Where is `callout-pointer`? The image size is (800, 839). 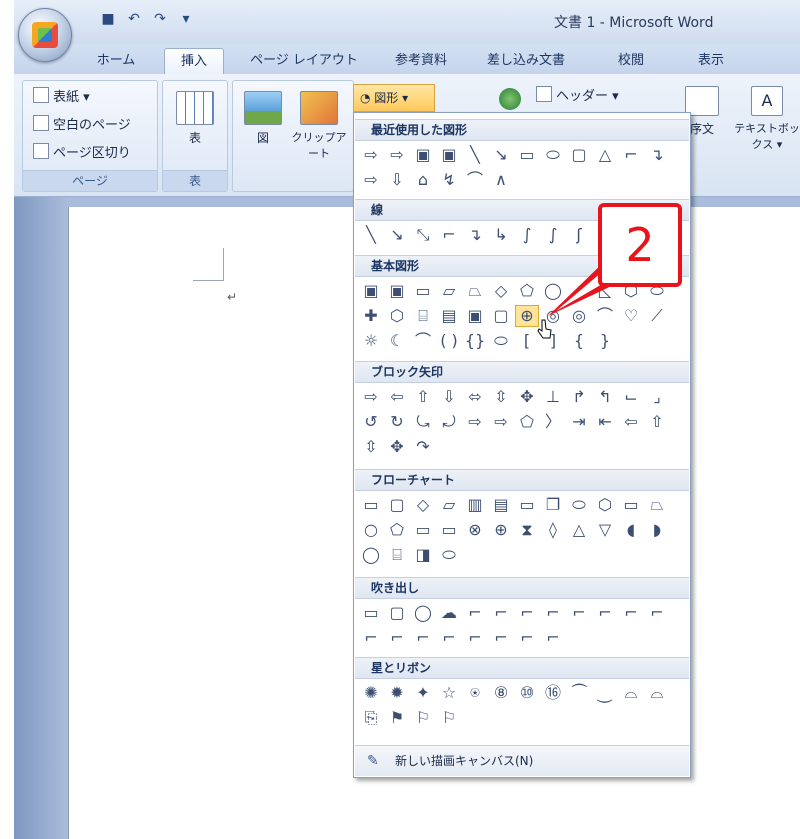
callout-pointer is located at coordinates (584, 289).